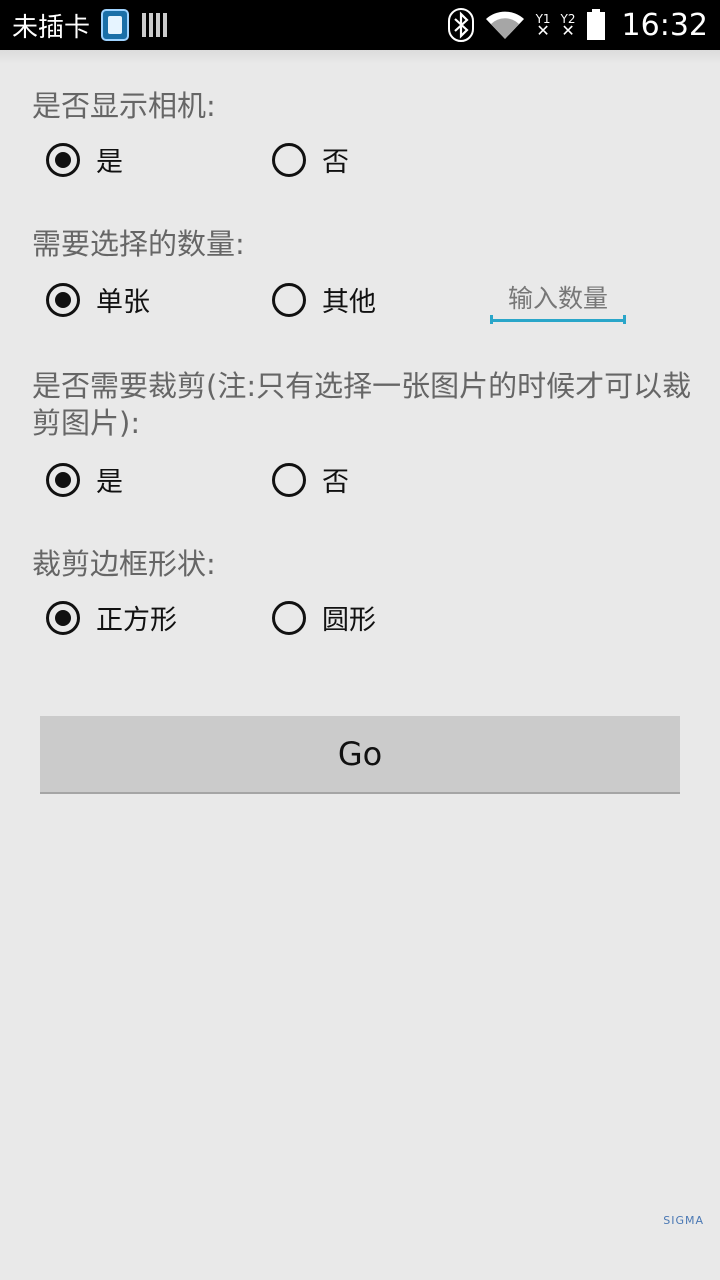 Image resolution: width=720 pixels, height=1280 pixels. What do you see at coordinates (349, 302) in the screenshot?
I see `radio-label: 其他` at bounding box center [349, 302].